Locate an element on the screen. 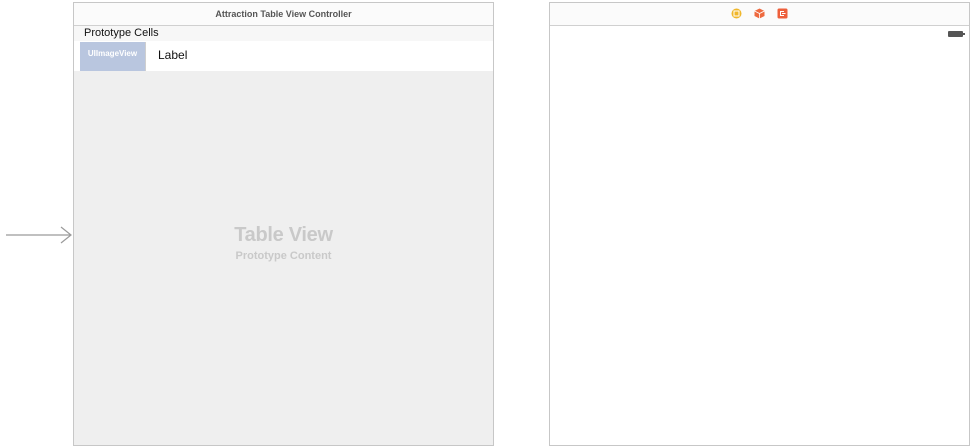 The height and width of the screenshot is (447, 973). exit-icon is located at coordinates (782, 13).